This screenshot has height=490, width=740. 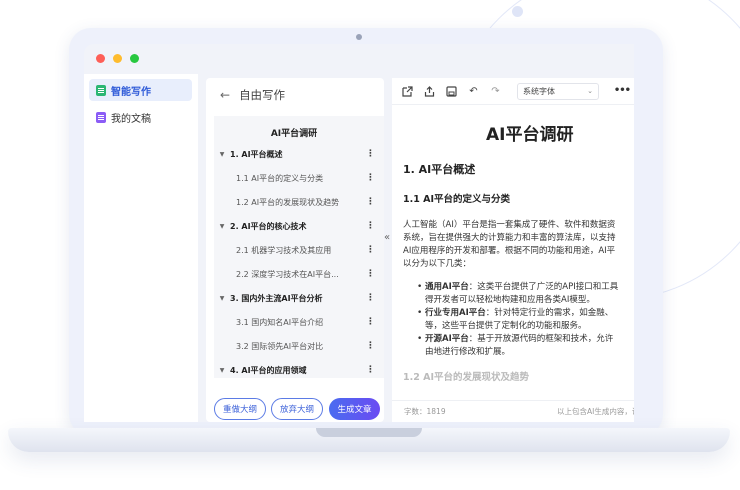 What do you see at coordinates (466, 377) in the screenshot?
I see `document-heading-2-faded: 1.2 AI平台的发展现状及趋势` at bounding box center [466, 377].